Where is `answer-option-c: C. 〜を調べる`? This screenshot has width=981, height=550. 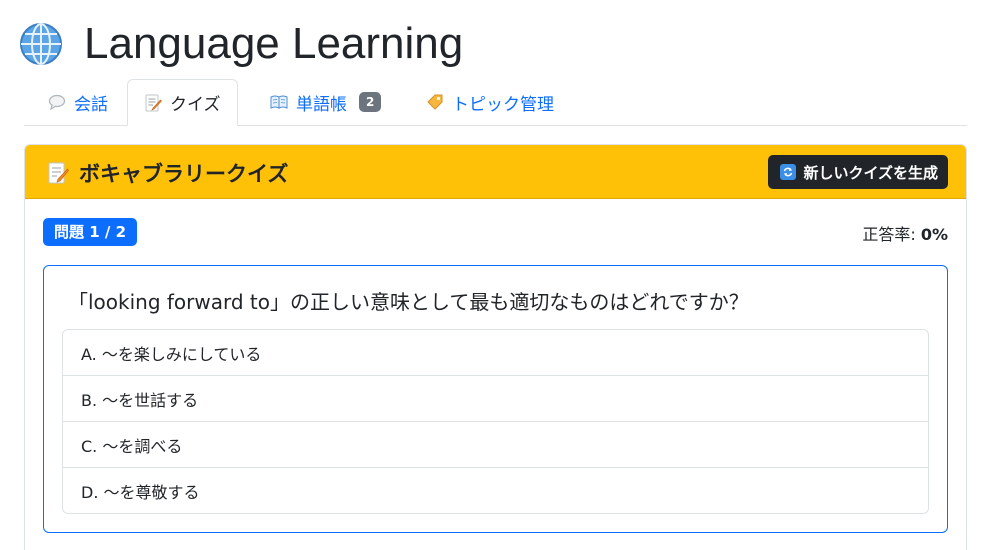 answer-option-c: C. 〜を調べる is located at coordinates (495, 444).